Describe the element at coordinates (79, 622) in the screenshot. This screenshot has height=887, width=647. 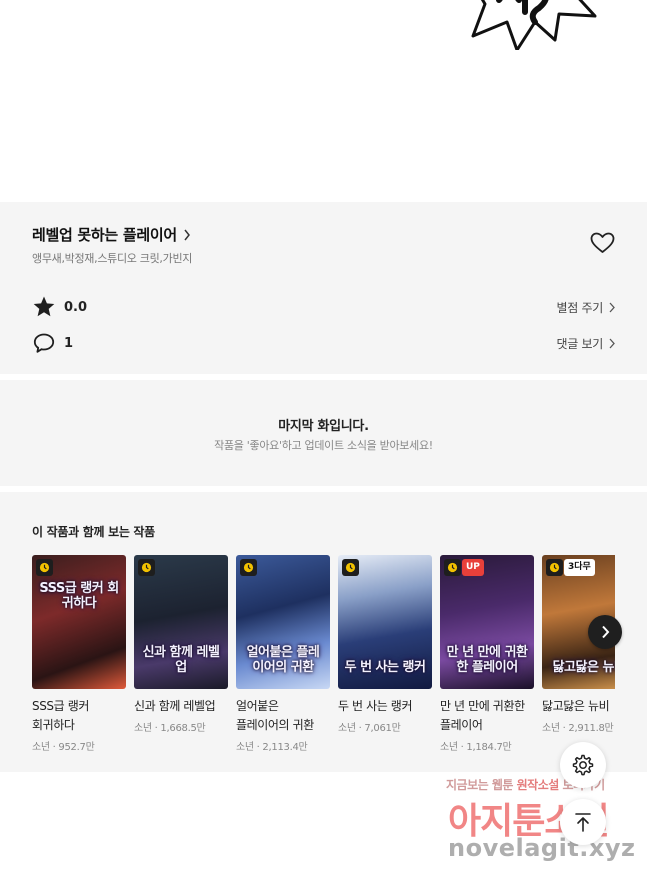
I see `cover-thumbnail: SSS급 랭커 회귀하다` at that location.